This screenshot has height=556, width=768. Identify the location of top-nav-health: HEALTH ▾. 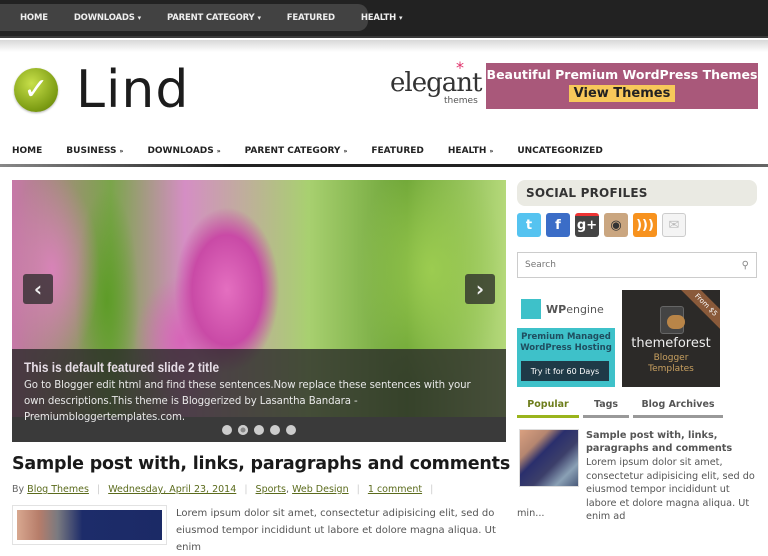
(382, 18).